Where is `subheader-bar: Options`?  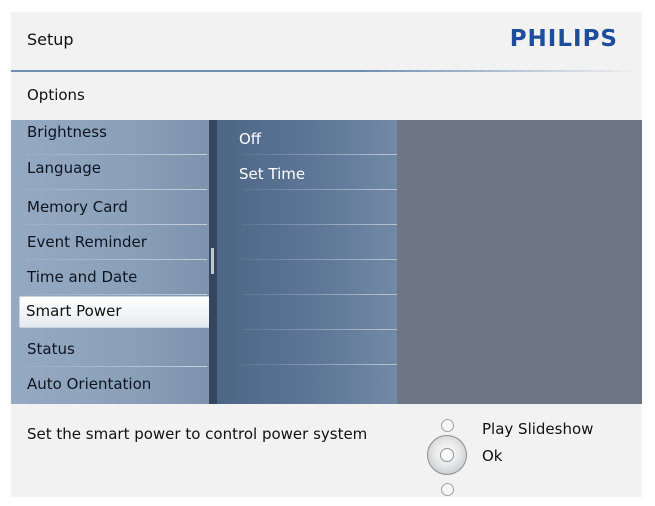
subheader-bar: Options is located at coordinates (326, 94).